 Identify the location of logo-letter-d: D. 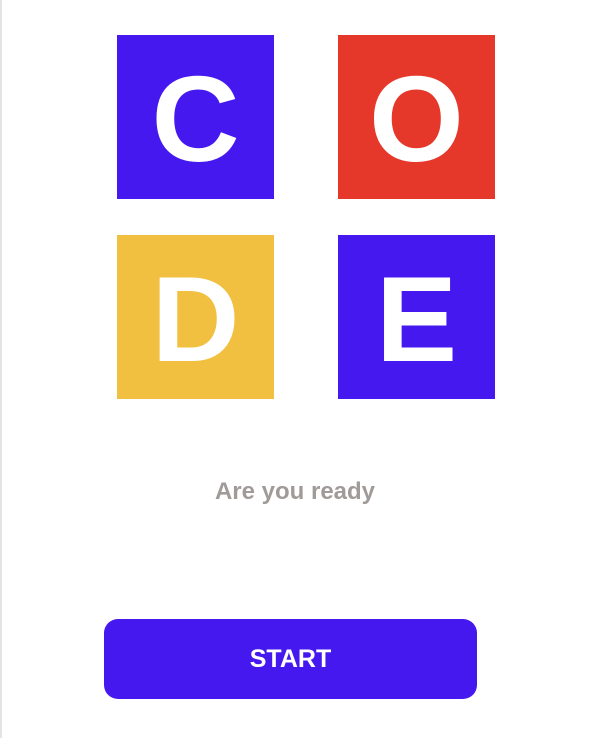
(195, 319).